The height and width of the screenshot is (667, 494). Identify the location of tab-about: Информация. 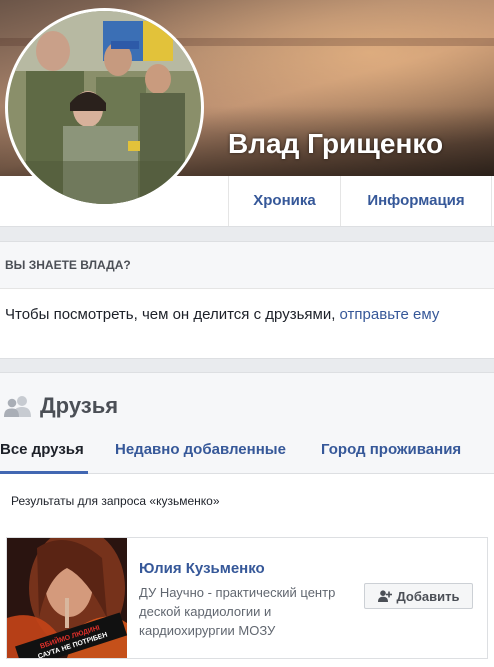
(416, 201).